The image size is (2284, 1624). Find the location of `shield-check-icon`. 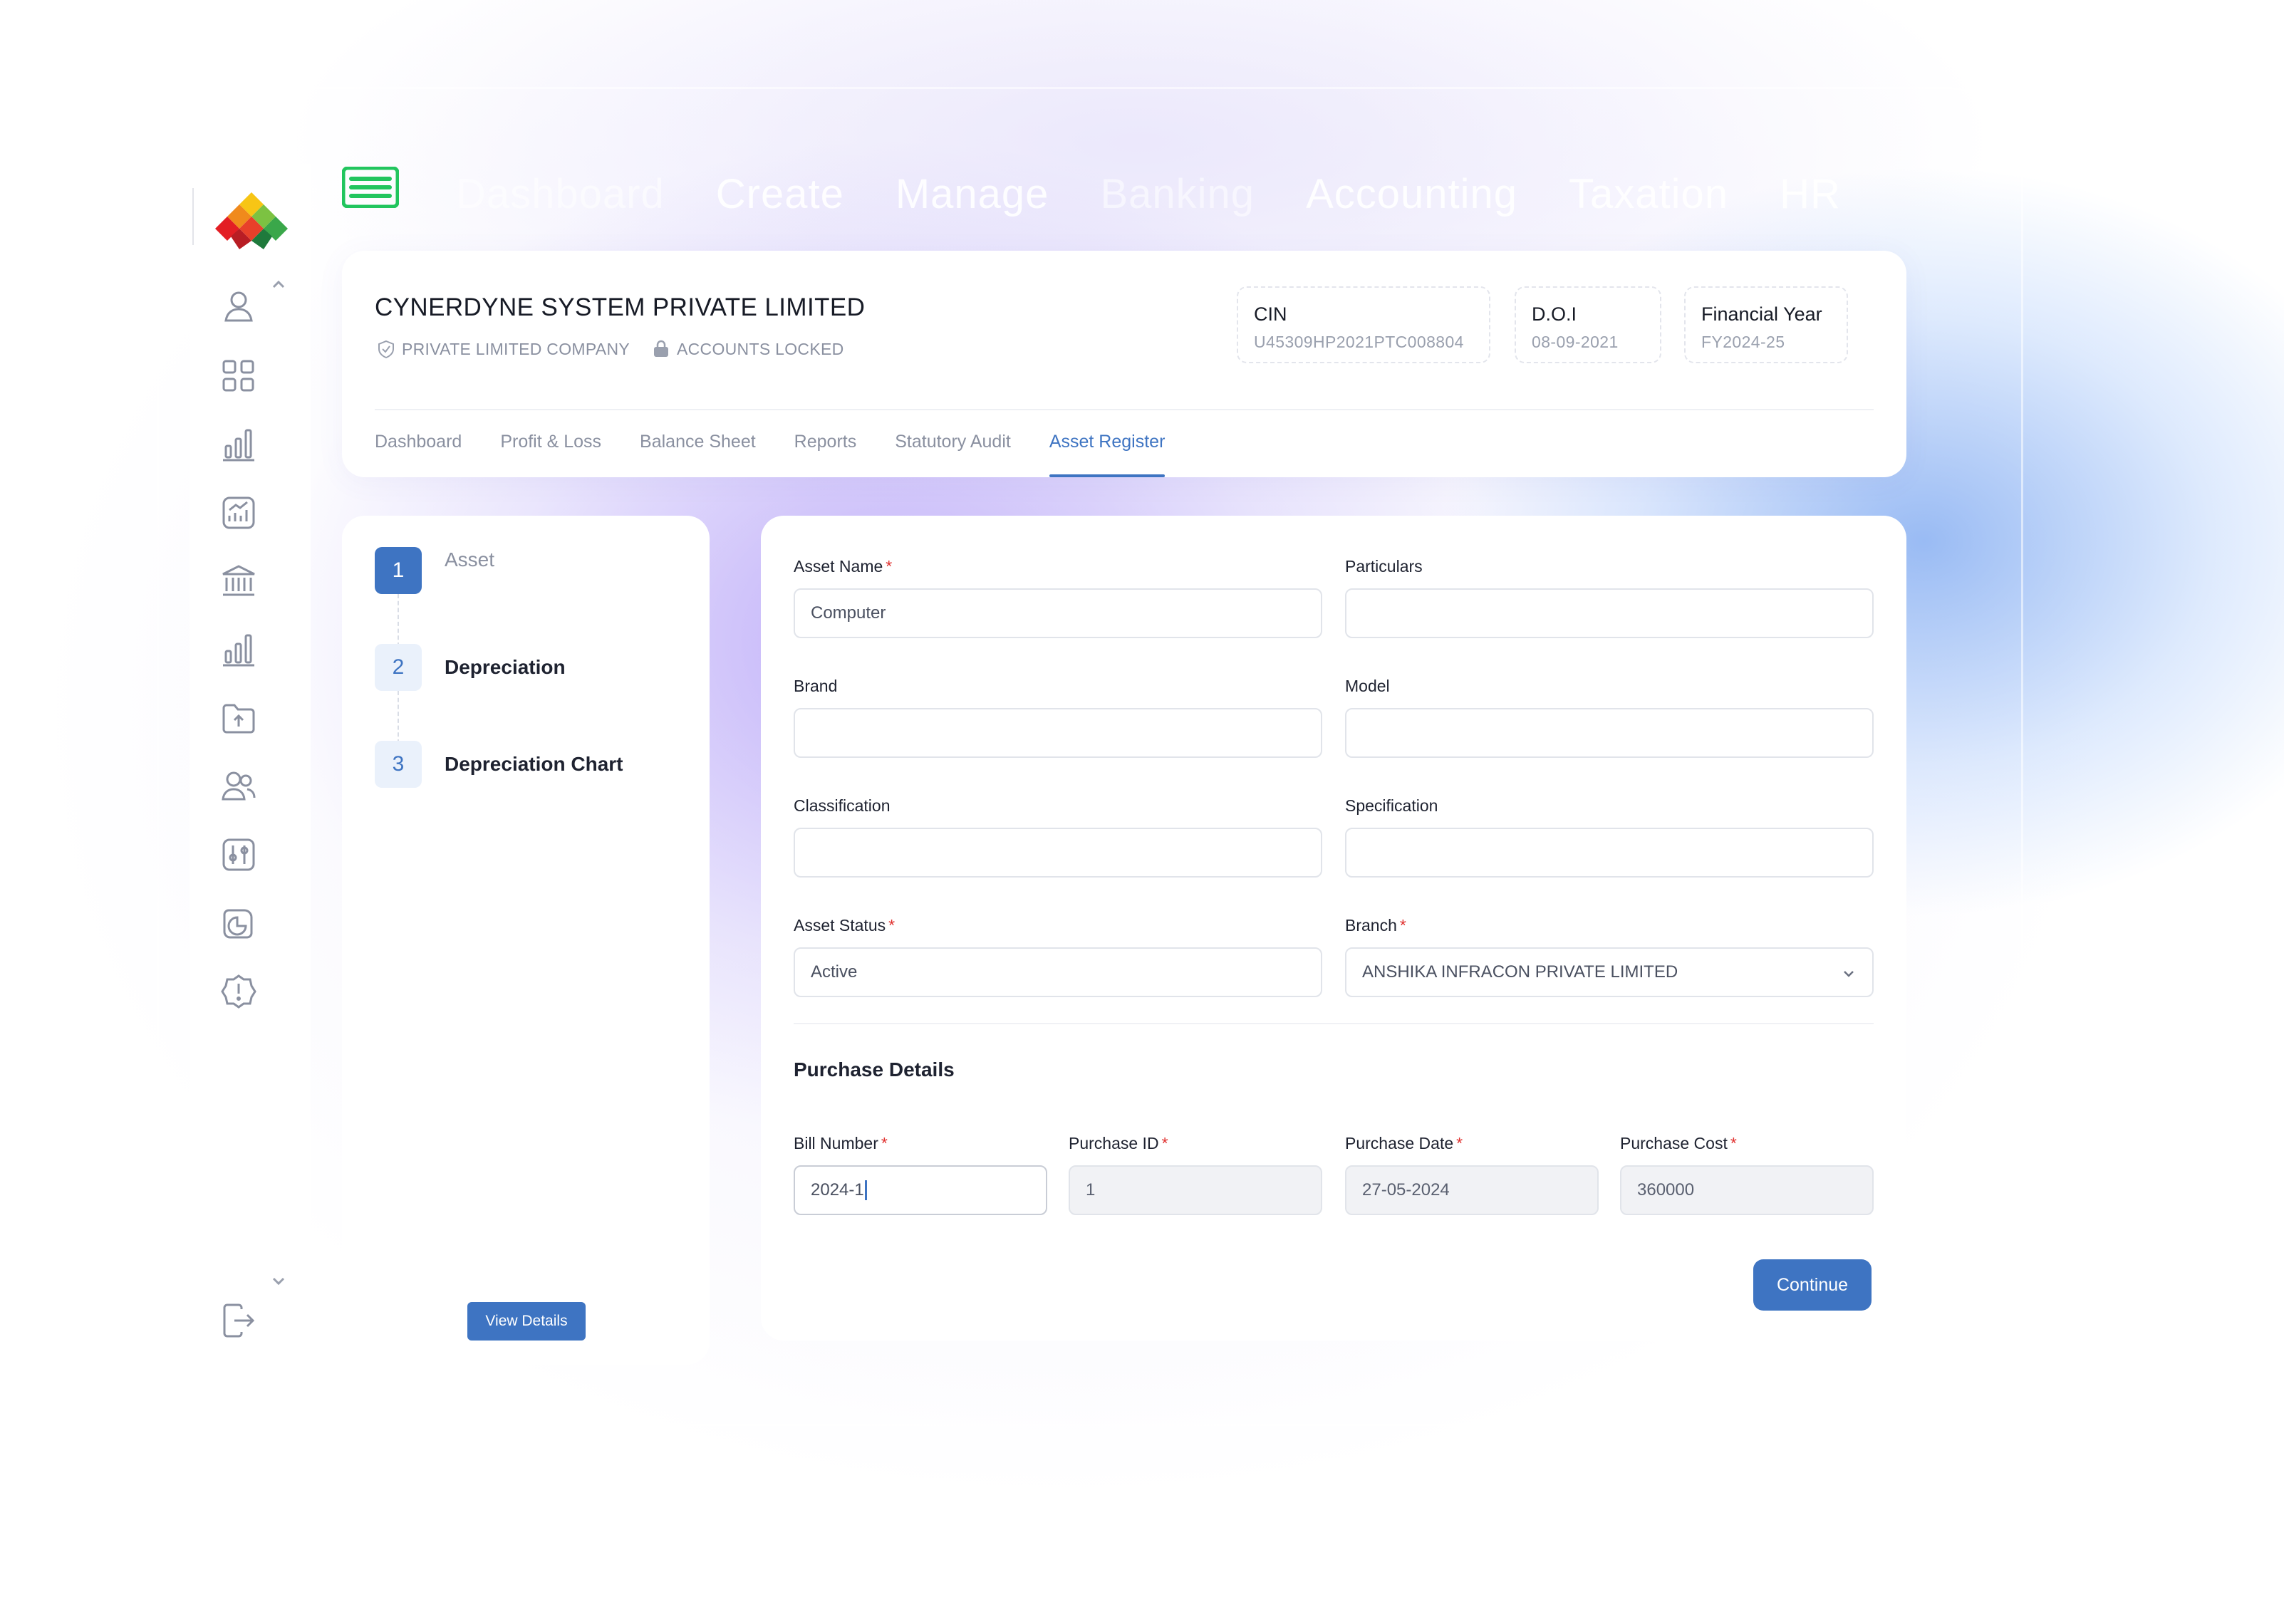

shield-check-icon is located at coordinates (386, 349).